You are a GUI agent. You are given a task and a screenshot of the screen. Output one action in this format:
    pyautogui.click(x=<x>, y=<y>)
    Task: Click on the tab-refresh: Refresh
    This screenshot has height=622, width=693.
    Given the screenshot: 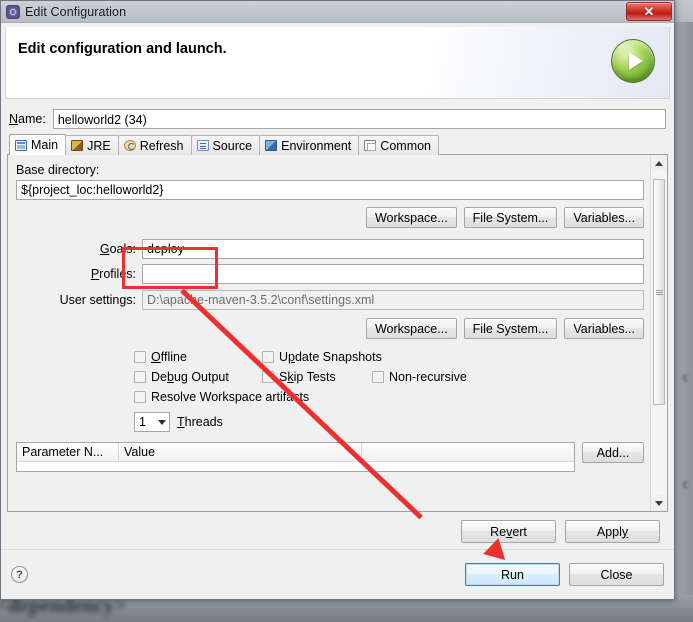 What is the action you would take?
    pyautogui.click(x=154, y=145)
    